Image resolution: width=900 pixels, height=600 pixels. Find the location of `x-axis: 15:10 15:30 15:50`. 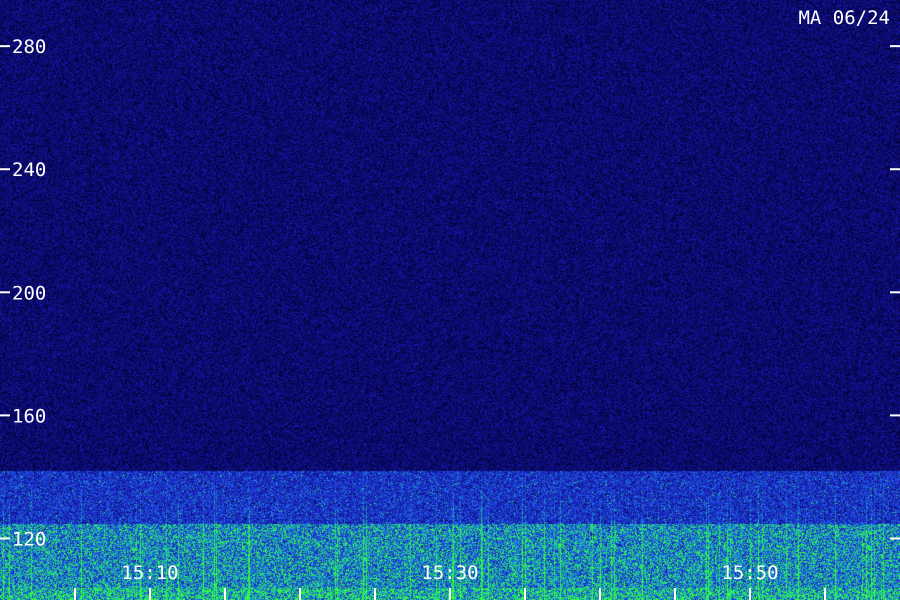

x-axis: 15:10 15:30 15:50 is located at coordinates (450, 581).